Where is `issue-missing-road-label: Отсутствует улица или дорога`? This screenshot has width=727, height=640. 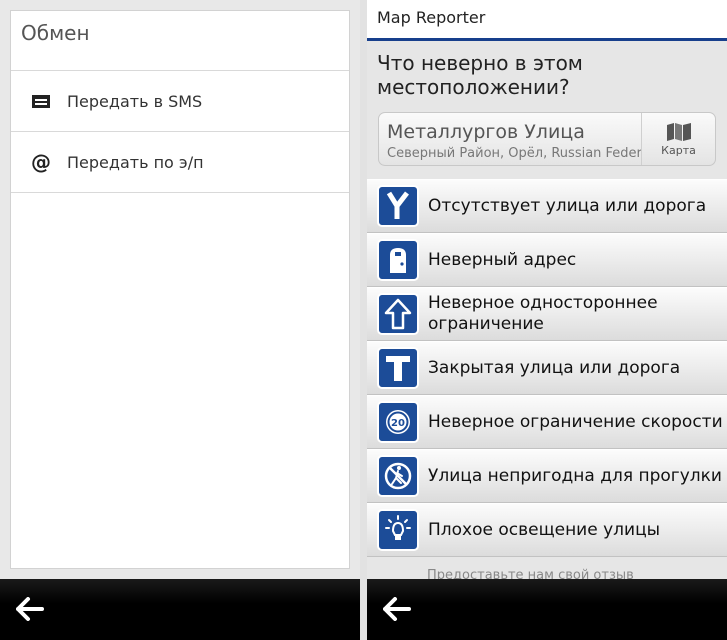
issue-missing-road-label: Отсутствует улица или дорога is located at coordinates (567, 205).